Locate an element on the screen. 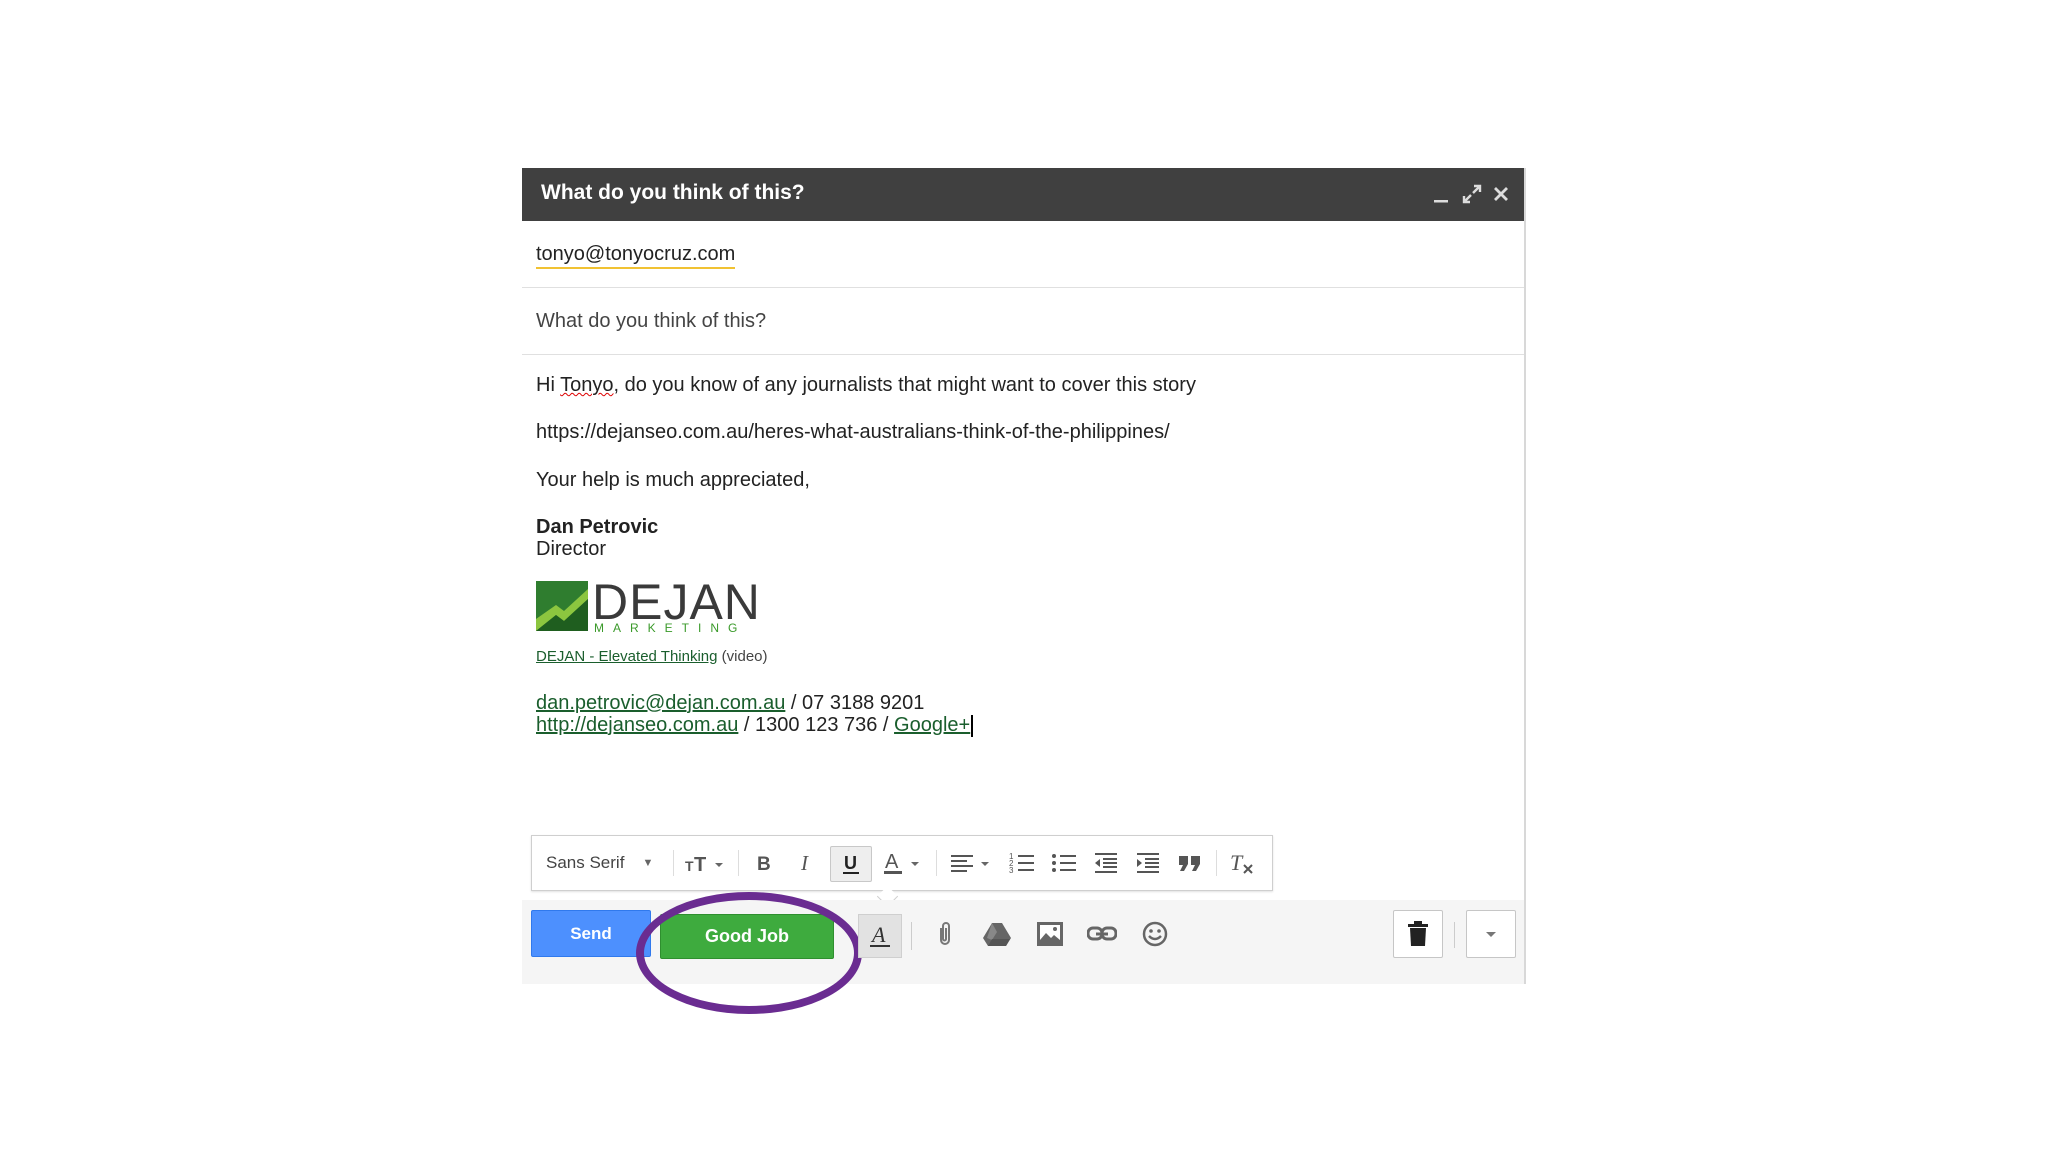  contact-line-1: dan.petrovic@dejan.com.au / 07 3188 9201 is located at coordinates (730, 703).